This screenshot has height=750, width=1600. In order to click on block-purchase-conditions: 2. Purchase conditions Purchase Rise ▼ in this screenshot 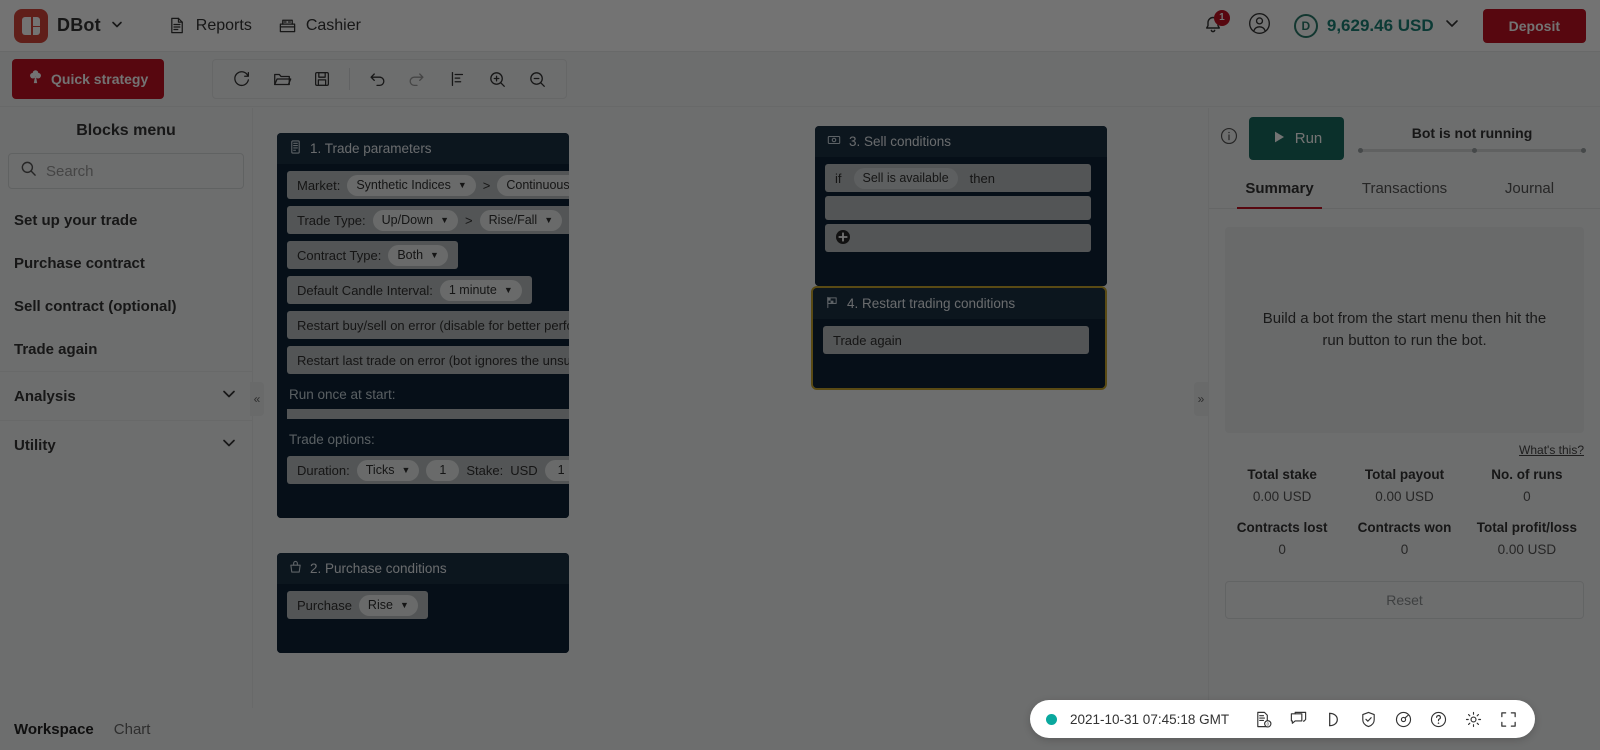, I will do `click(423, 603)`.